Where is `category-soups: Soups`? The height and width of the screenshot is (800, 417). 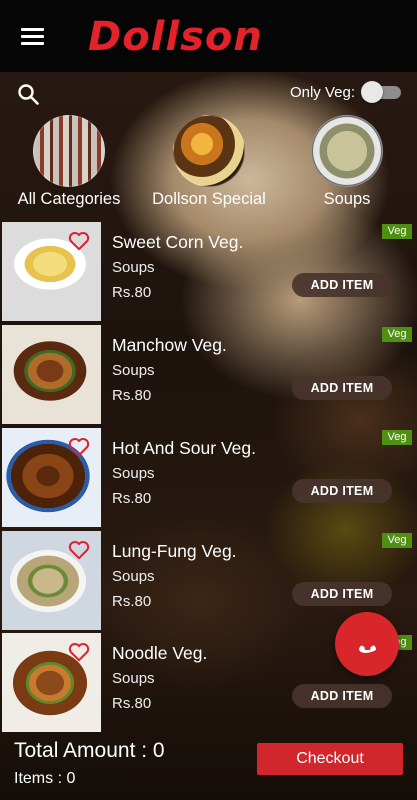 category-soups: Soups is located at coordinates (347, 162).